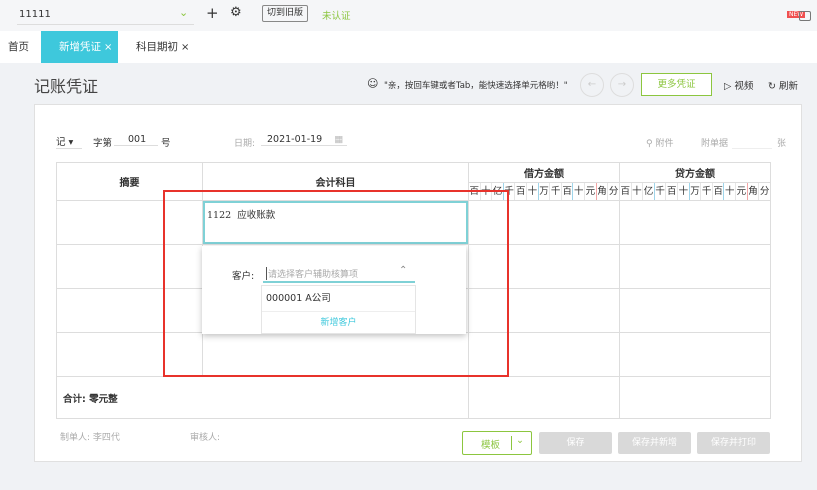 The height and width of the screenshot is (490, 817). Describe the element at coordinates (659, 142) in the screenshot. I see `attachment-button: ⚲ 附件` at that location.